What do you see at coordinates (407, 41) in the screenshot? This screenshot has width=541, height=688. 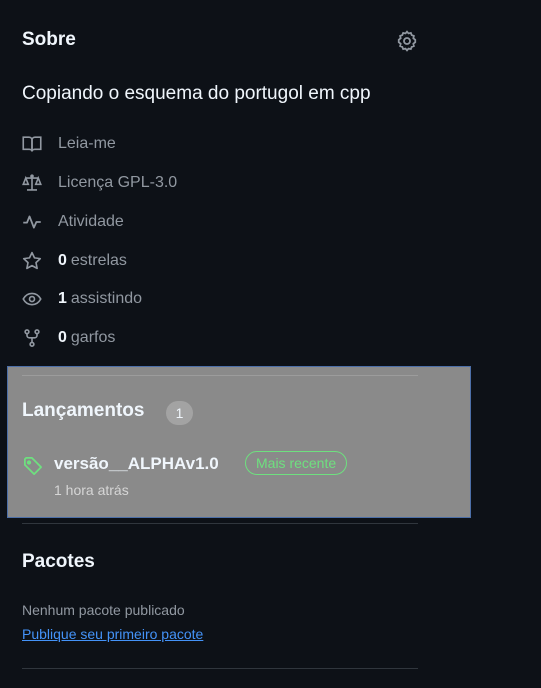 I see `gear-icon` at bounding box center [407, 41].